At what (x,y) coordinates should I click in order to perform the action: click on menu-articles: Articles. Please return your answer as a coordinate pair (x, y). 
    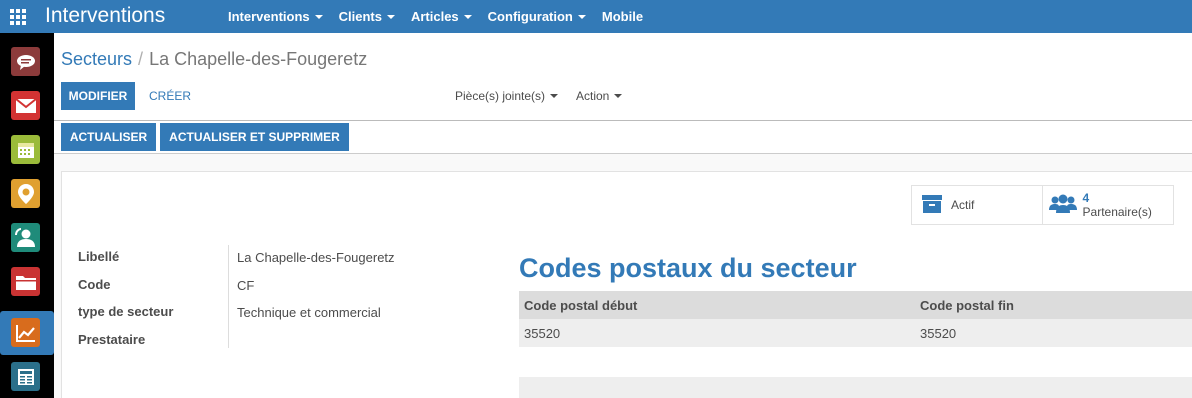
    Looking at the image, I should click on (441, 16).